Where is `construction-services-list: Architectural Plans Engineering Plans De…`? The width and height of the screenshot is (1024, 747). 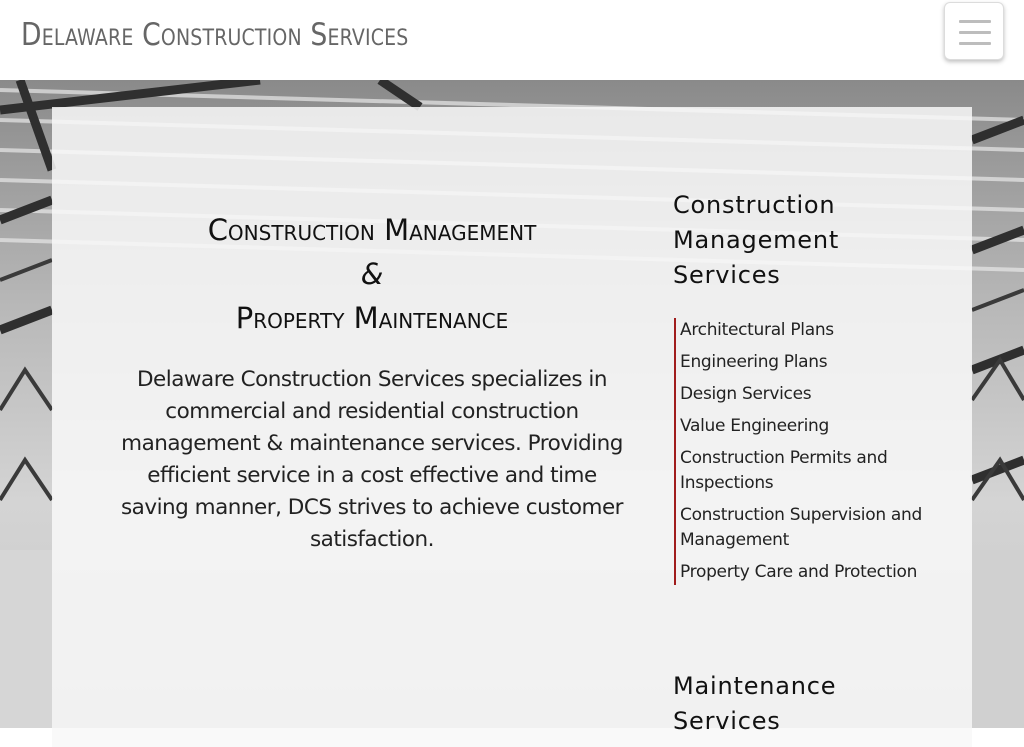
construction-services-list: Architectural Plans Engineering Plans De… is located at coordinates (799, 451).